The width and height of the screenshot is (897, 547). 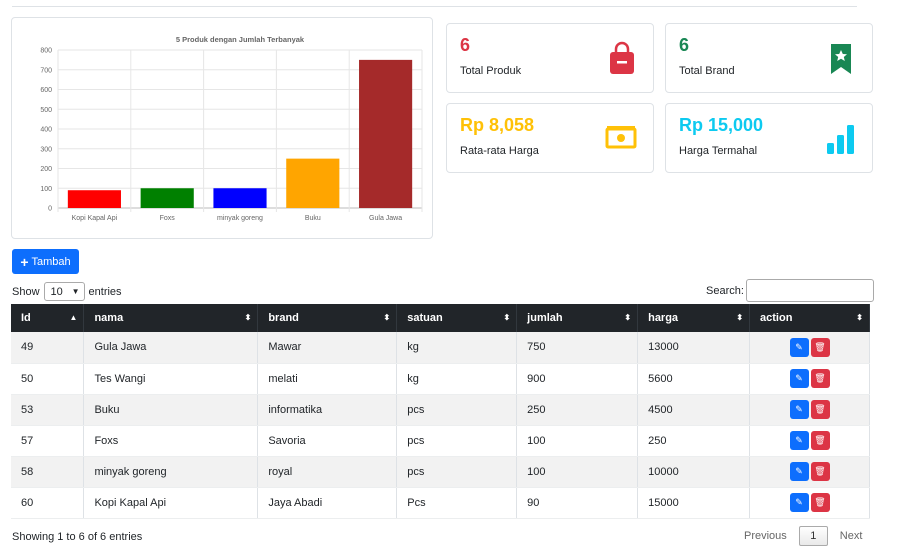 What do you see at coordinates (48, 503) in the screenshot?
I see `table-cell-Id: 60` at bounding box center [48, 503].